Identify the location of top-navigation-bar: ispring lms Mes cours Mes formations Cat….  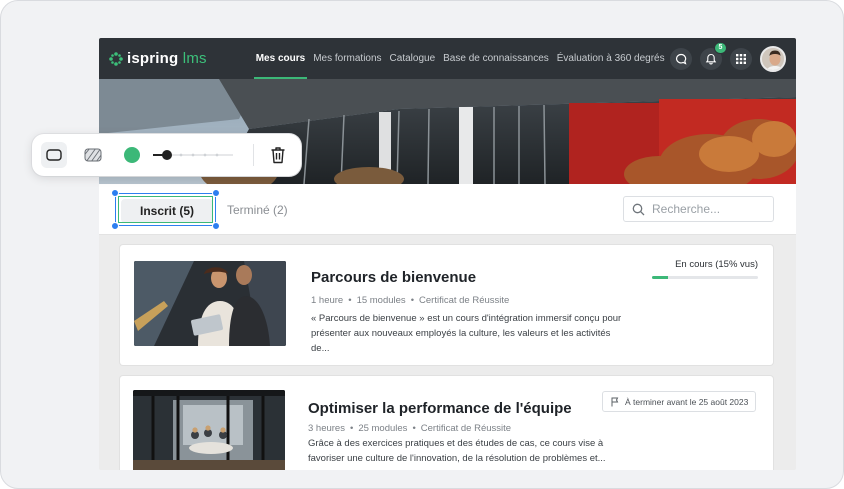
(447, 58).